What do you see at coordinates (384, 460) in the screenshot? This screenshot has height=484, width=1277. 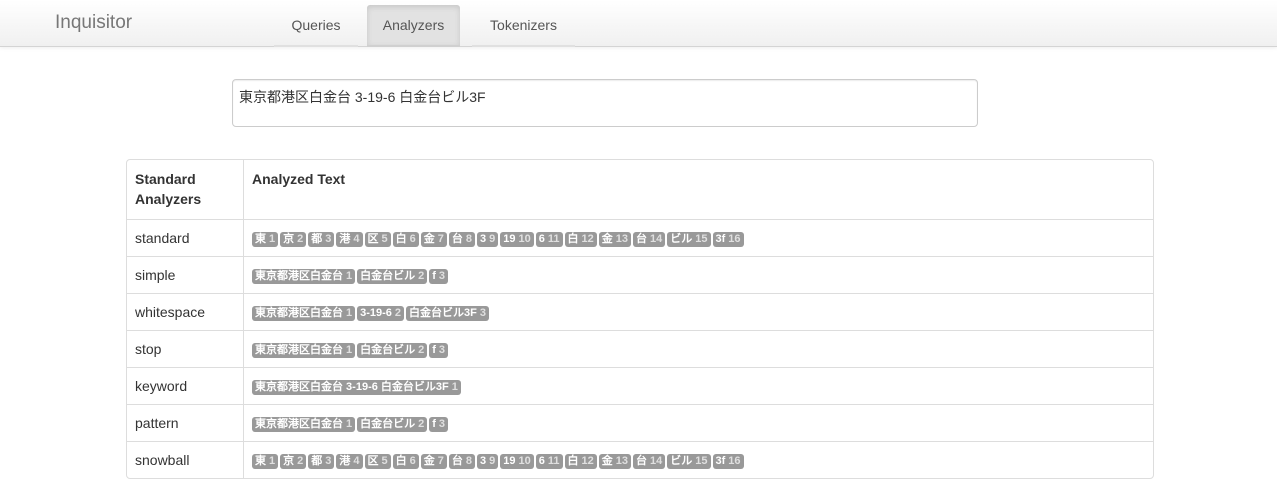 I see `token-position: 5` at bounding box center [384, 460].